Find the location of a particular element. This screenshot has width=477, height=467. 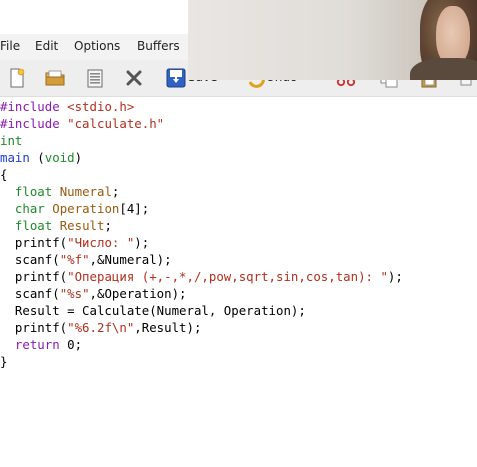

menu-file: File is located at coordinates (10, 46).